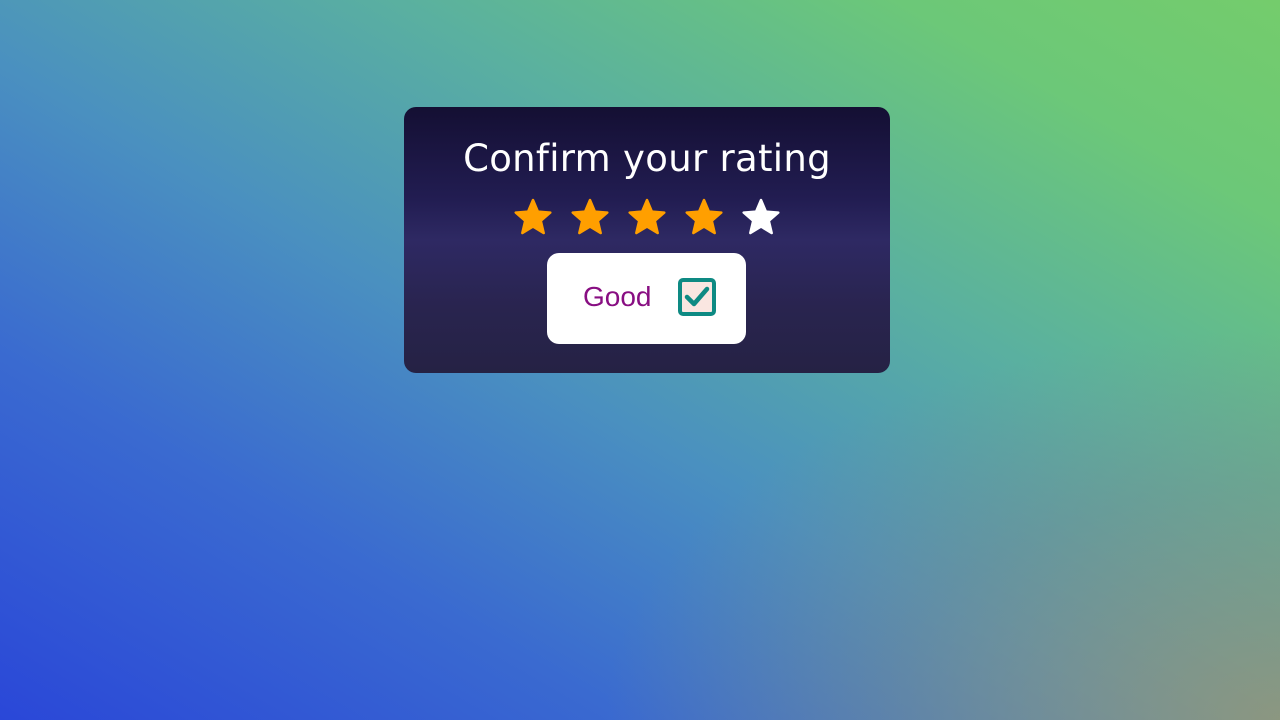 The height and width of the screenshot is (720, 1280). Describe the element at coordinates (647, 158) in the screenshot. I see `dialog-title: Confirm your rating` at that location.